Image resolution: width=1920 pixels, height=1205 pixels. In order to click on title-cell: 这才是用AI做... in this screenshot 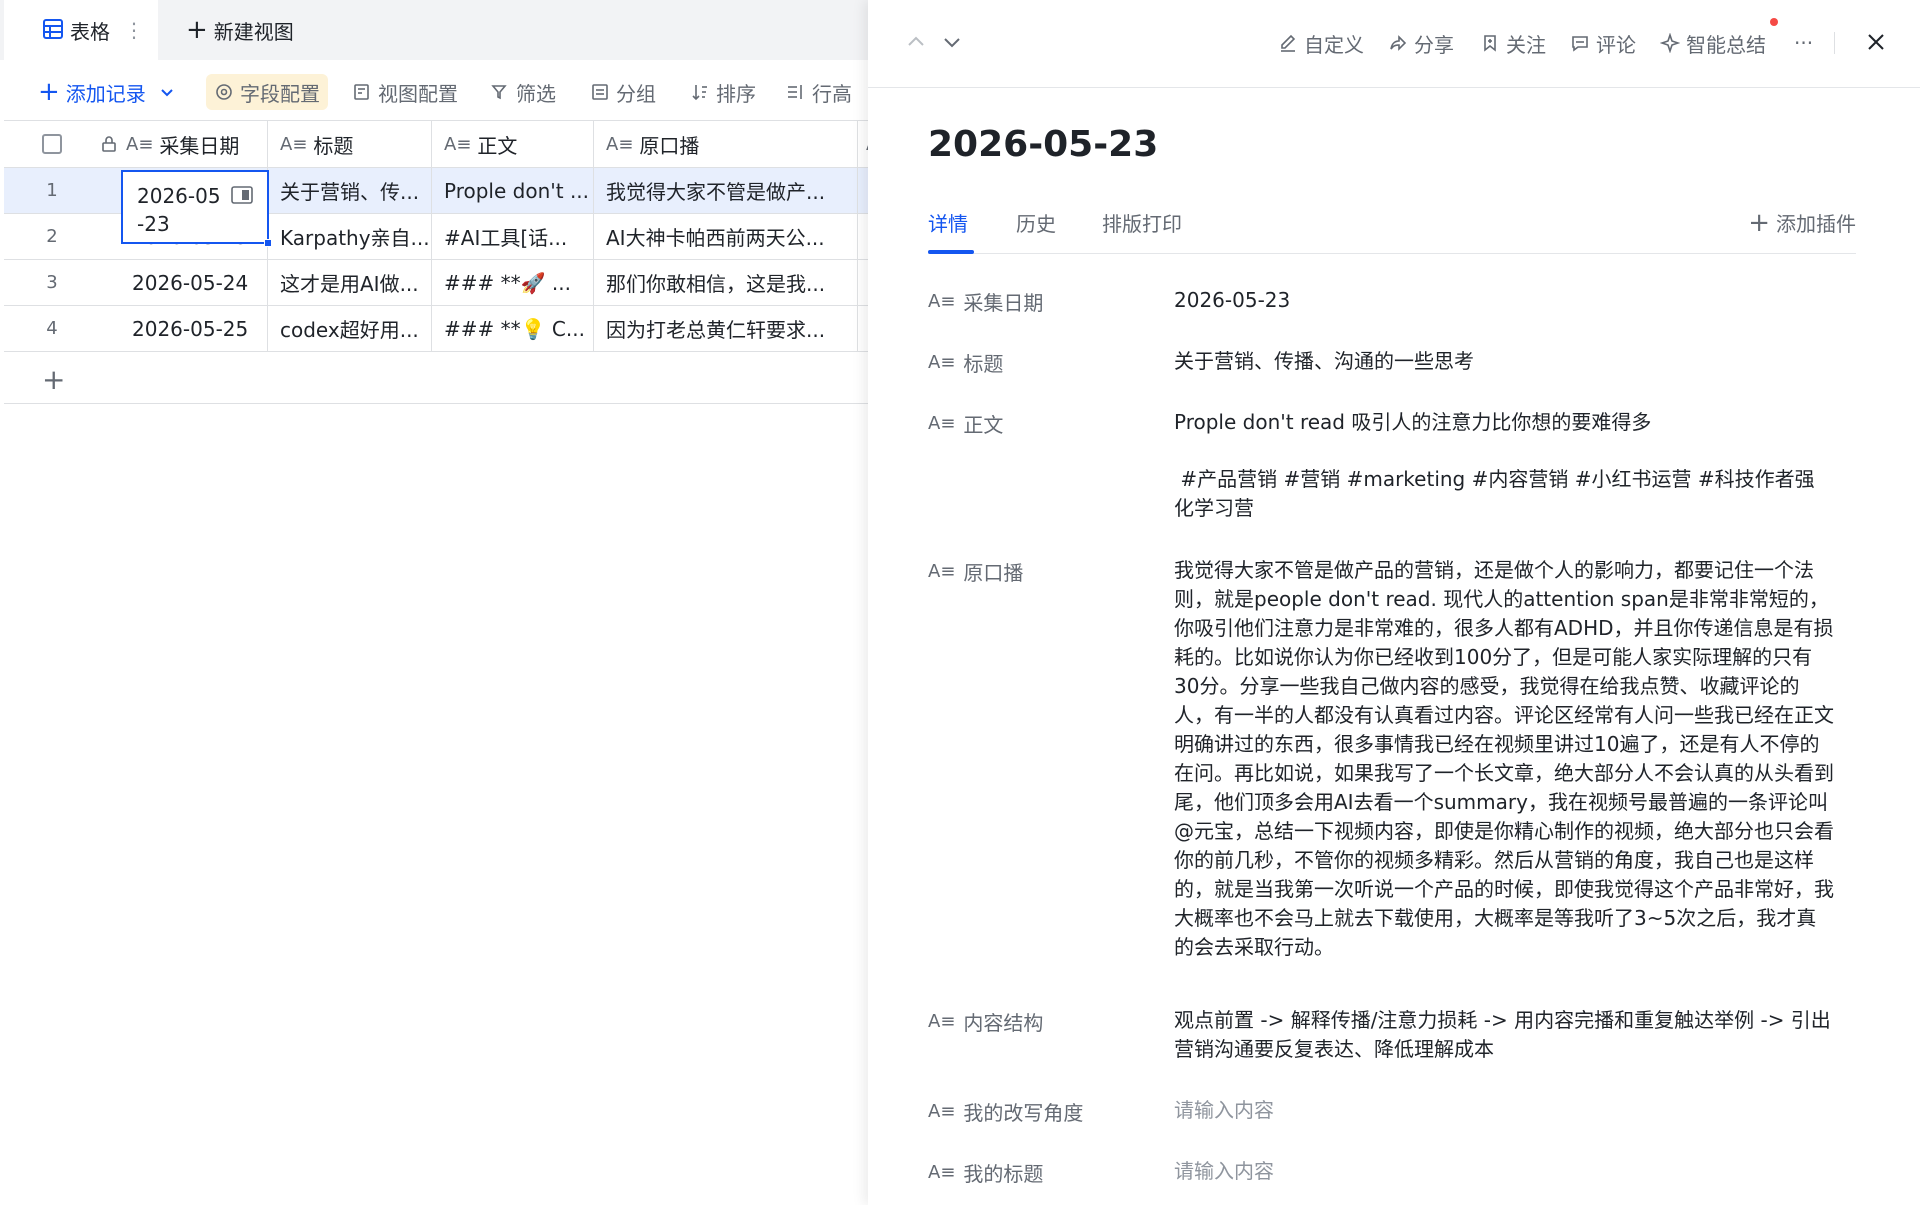, I will do `click(350, 282)`.